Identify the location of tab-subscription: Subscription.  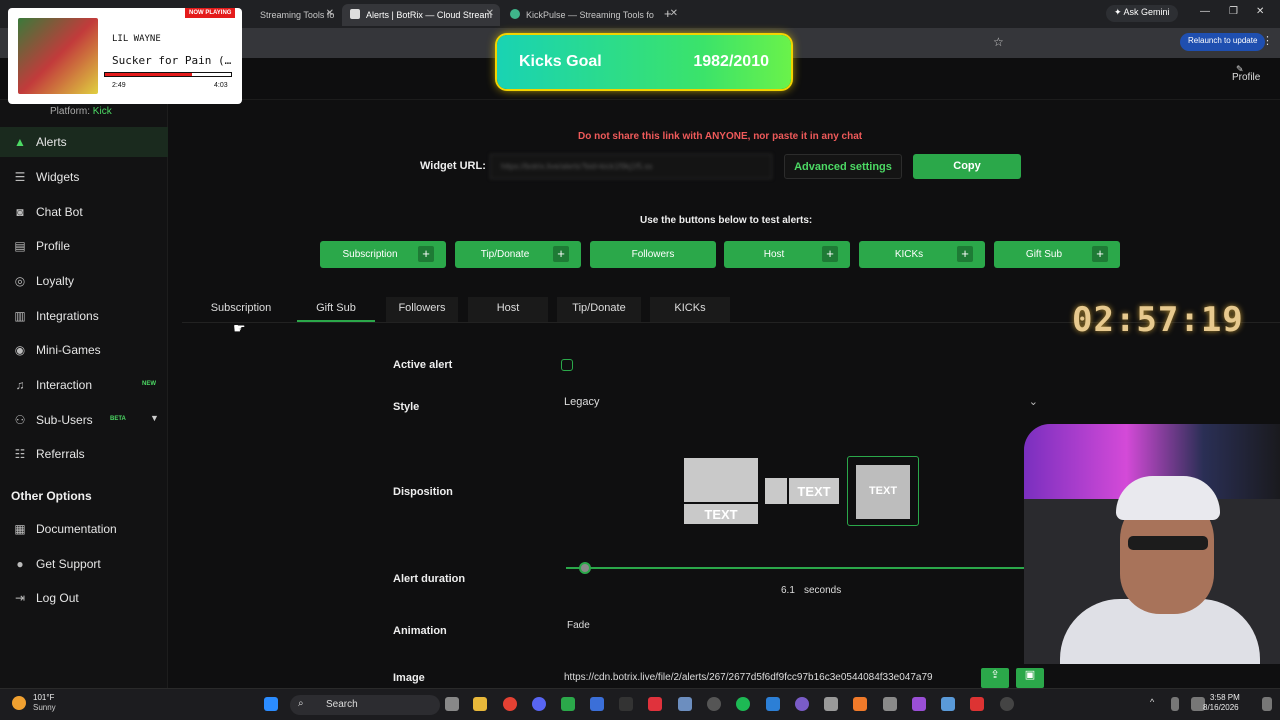
(241, 309).